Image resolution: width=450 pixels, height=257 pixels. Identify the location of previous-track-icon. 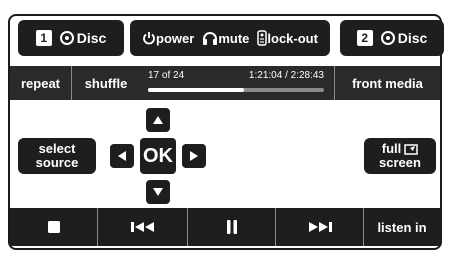
(142, 227).